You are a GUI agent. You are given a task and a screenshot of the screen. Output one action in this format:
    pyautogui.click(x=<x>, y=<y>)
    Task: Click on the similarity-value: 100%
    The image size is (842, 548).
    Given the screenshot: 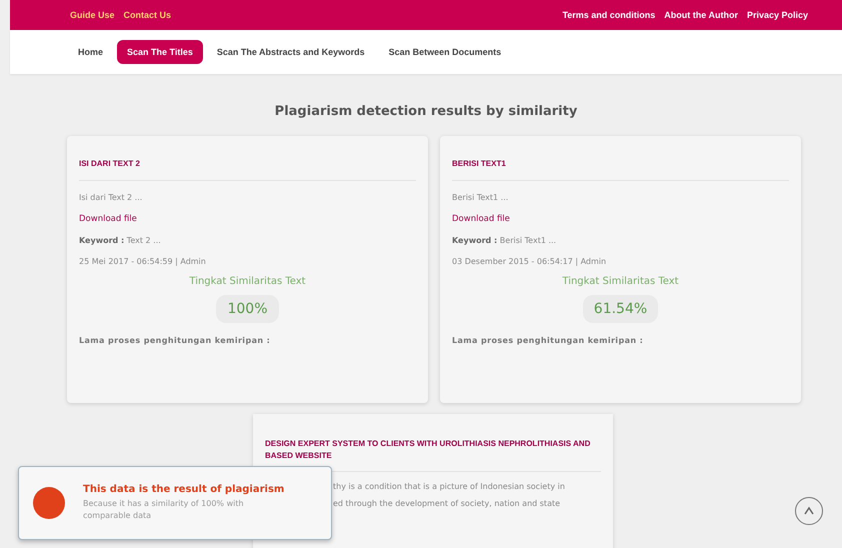 What is the action you would take?
    pyautogui.click(x=247, y=308)
    